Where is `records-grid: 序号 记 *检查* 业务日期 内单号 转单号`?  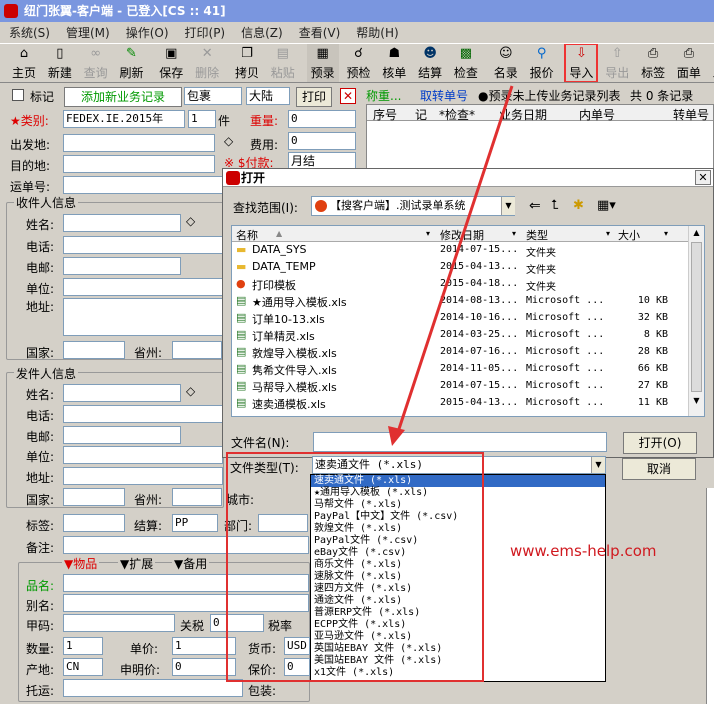 records-grid: 序号 记 *检查* 业务日期 内单号 转单号 is located at coordinates (540, 137).